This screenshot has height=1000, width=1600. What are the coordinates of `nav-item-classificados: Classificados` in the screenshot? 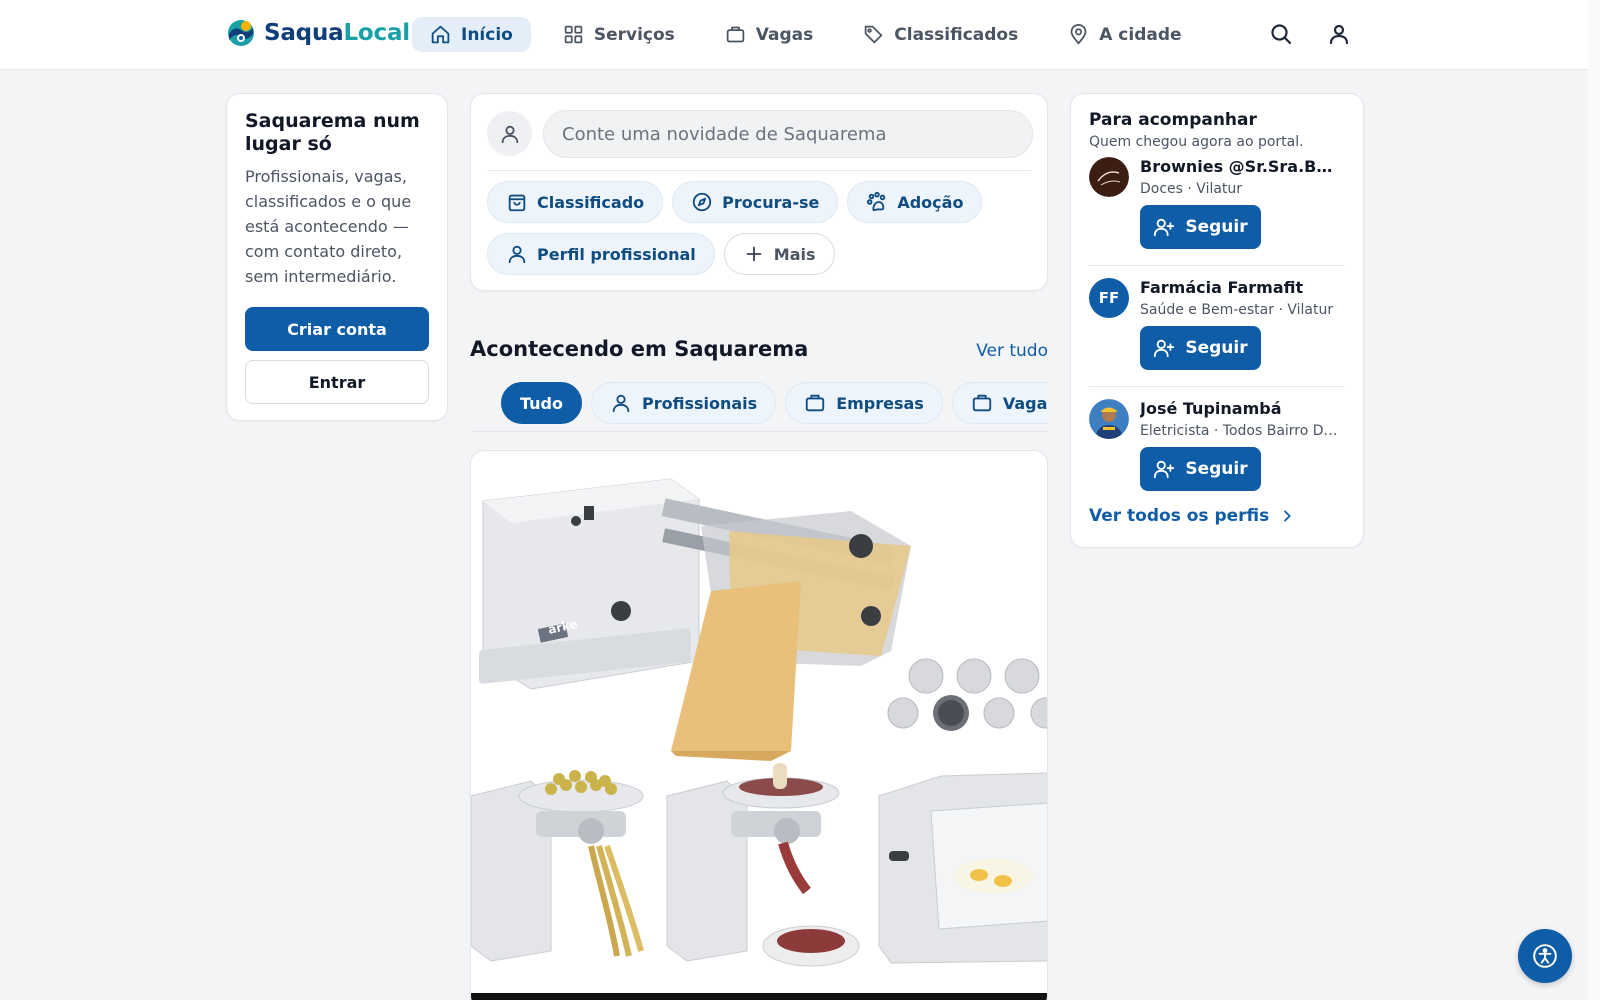 It's located at (940, 34).